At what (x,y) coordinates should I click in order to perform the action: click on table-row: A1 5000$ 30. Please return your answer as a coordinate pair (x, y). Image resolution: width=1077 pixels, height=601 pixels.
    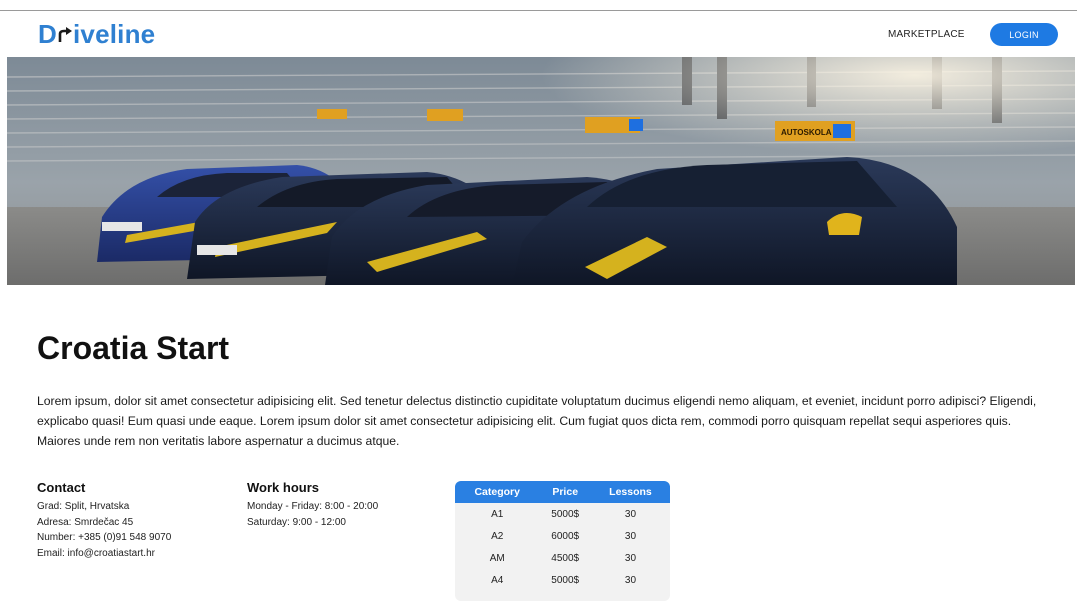
    Looking at the image, I should click on (562, 514).